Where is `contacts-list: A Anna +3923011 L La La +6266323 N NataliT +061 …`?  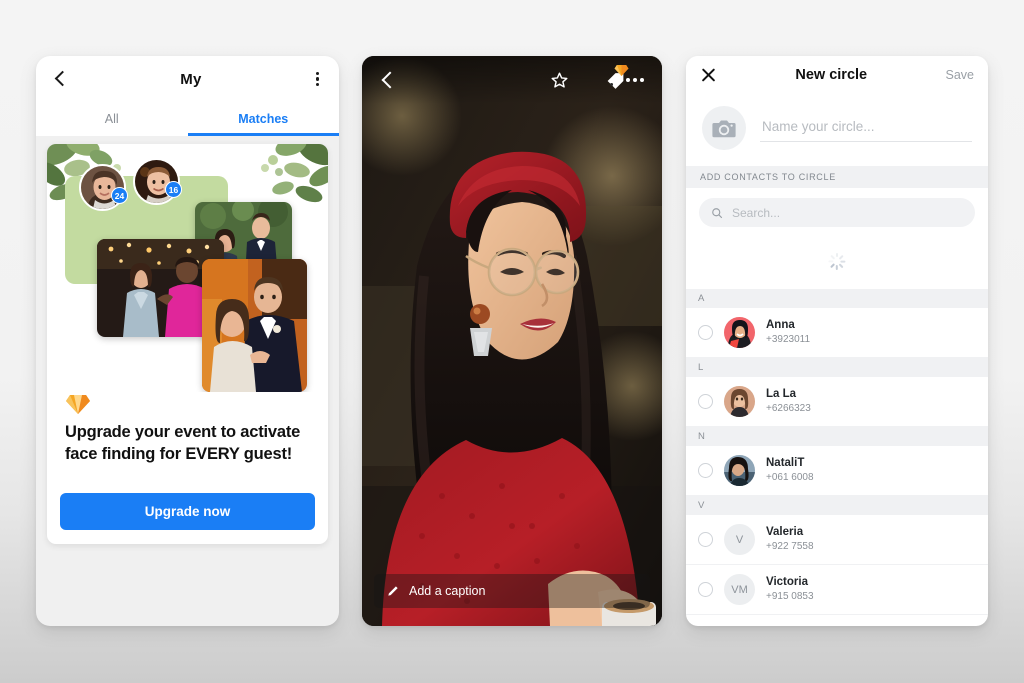 contacts-list: A Anna +3923011 L La La +6266323 N NataliT +061 … is located at coordinates (837, 452).